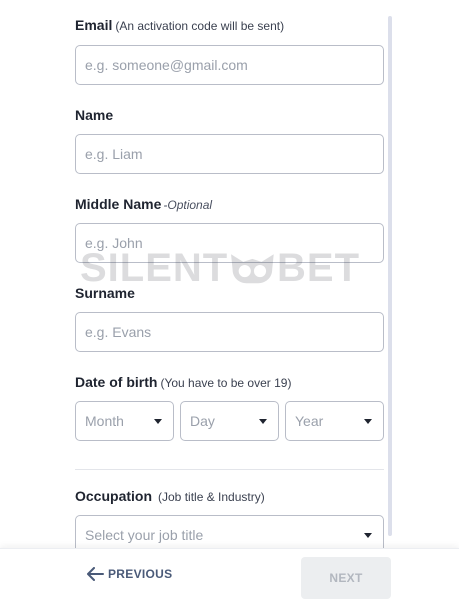 The height and width of the screenshot is (600, 459). I want to click on scrollbar, so click(390, 276).